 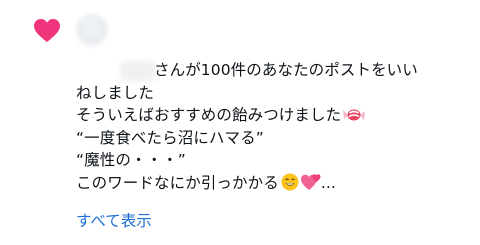 I want to click on show-all-link: すべて表示, so click(x=114, y=220).